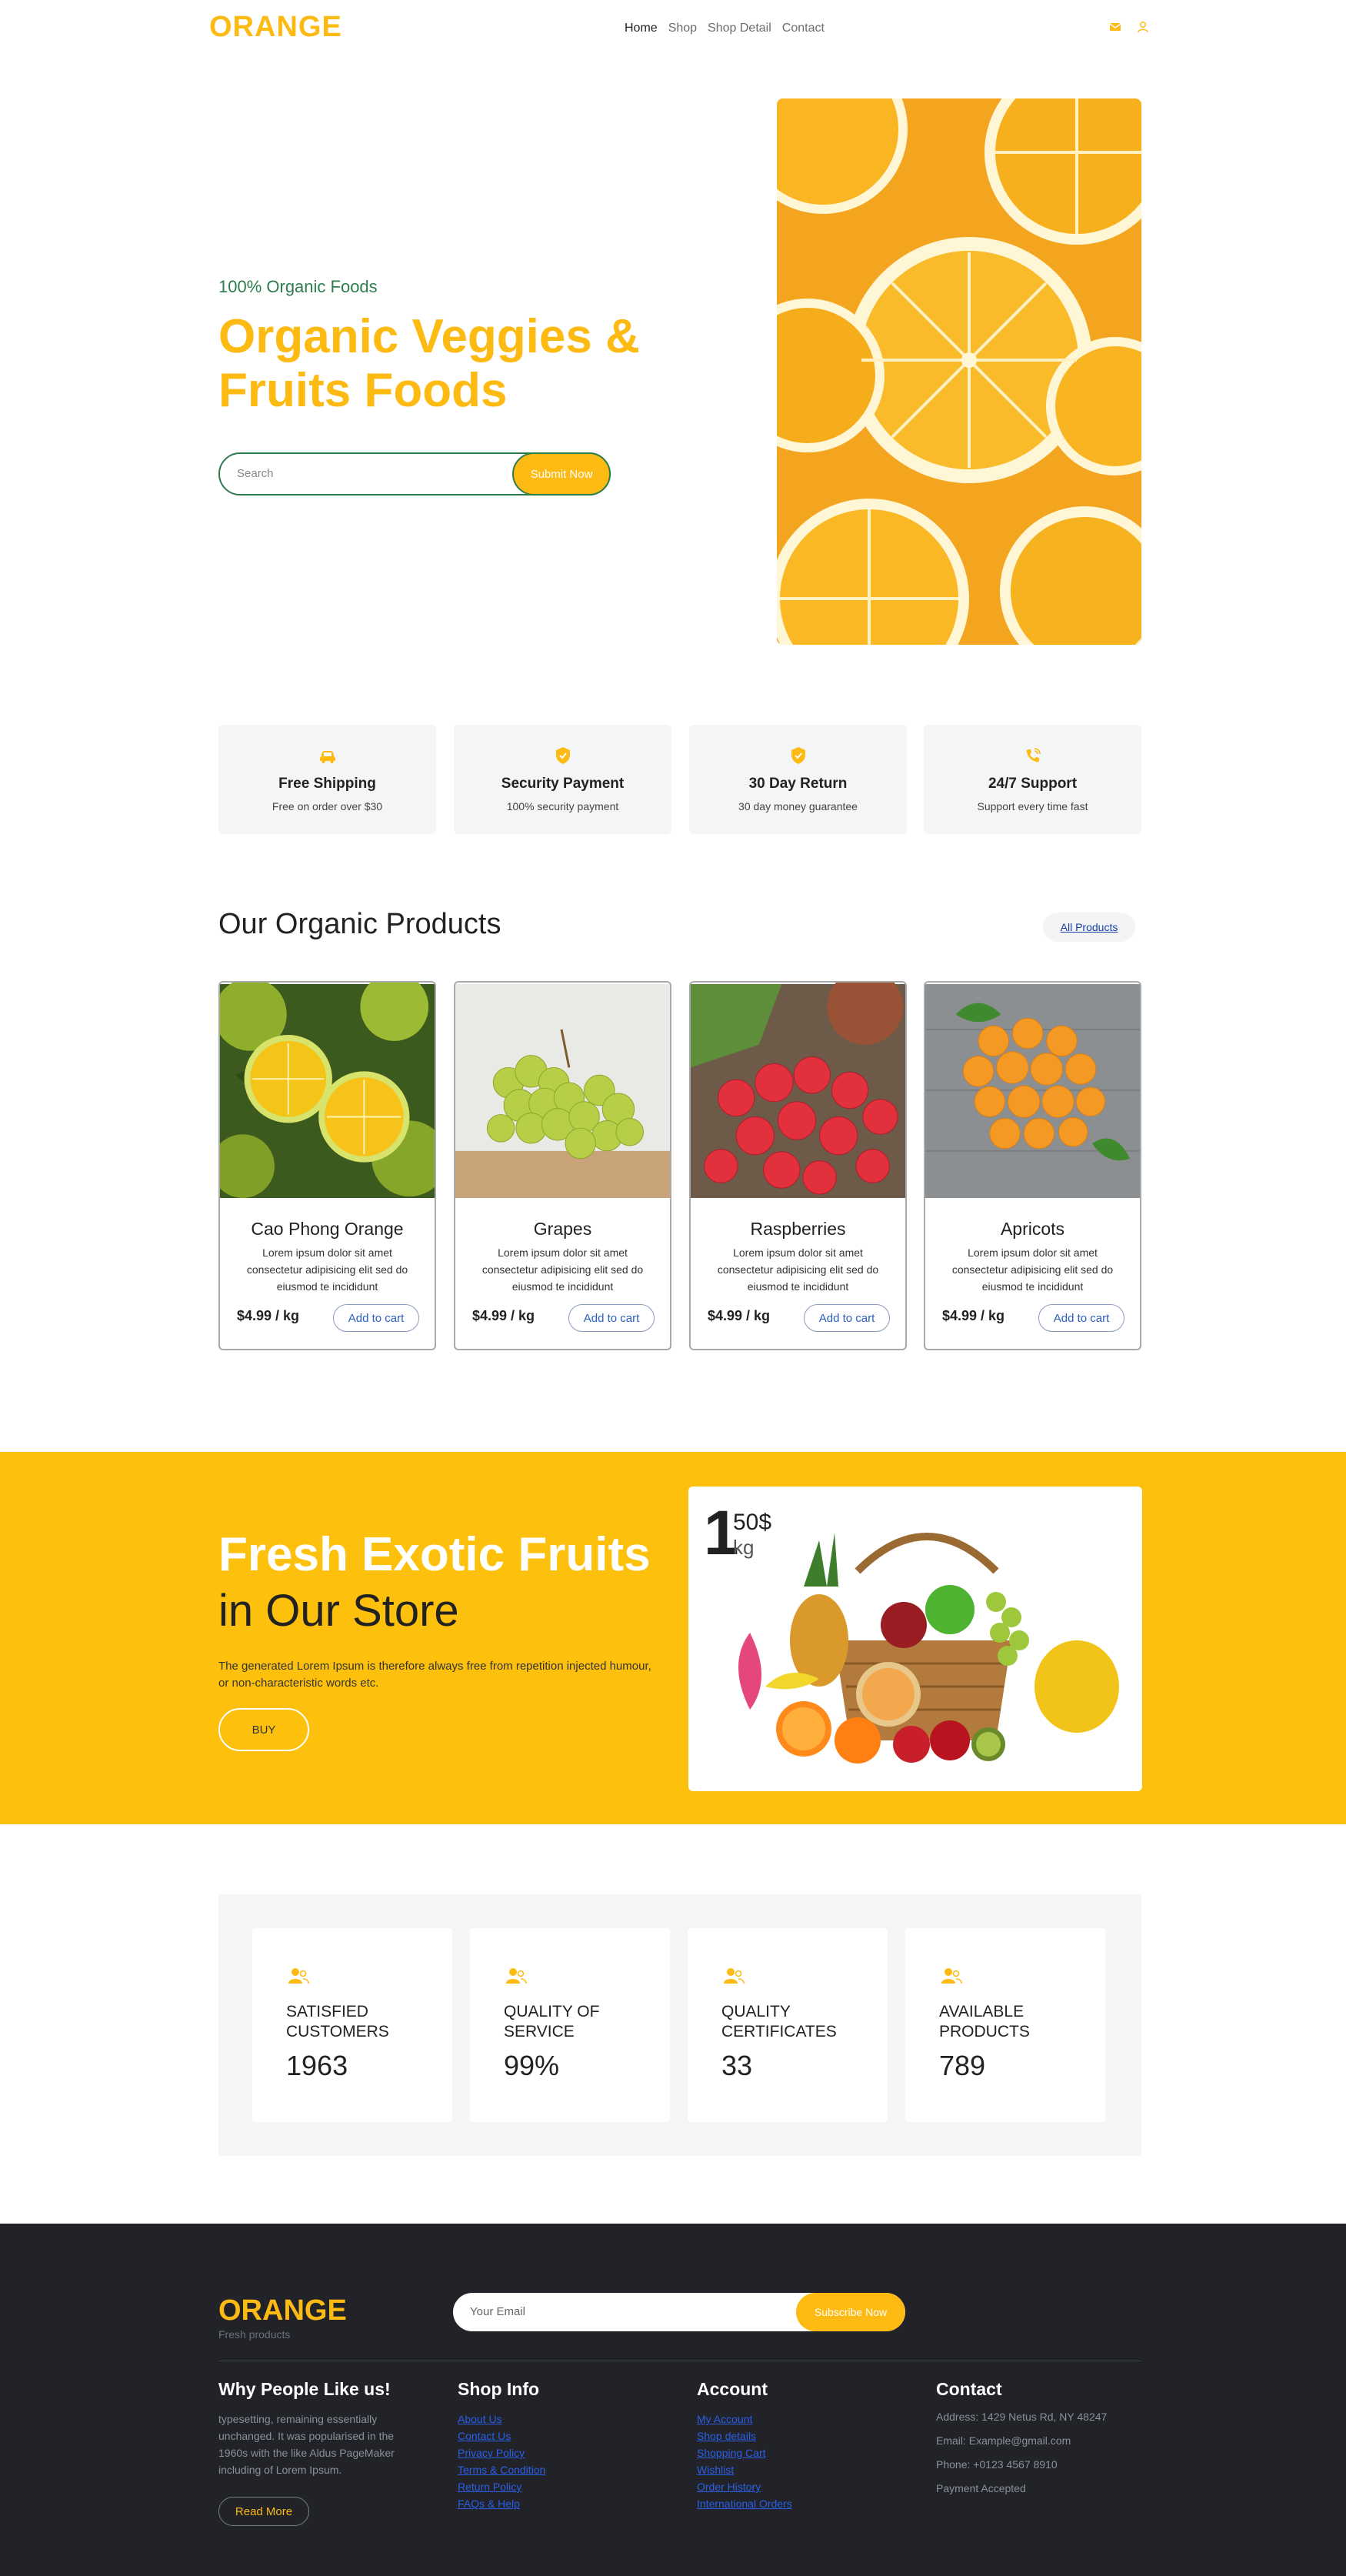 Image resolution: width=1346 pixels, height=2576 pixels. I want to click on feature-desc: 100% security payment, so click(562, 806).